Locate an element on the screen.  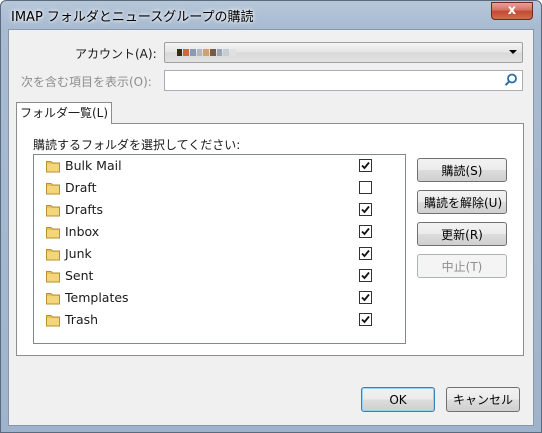
folder-name: Junk is located at coordinates (78, 253).